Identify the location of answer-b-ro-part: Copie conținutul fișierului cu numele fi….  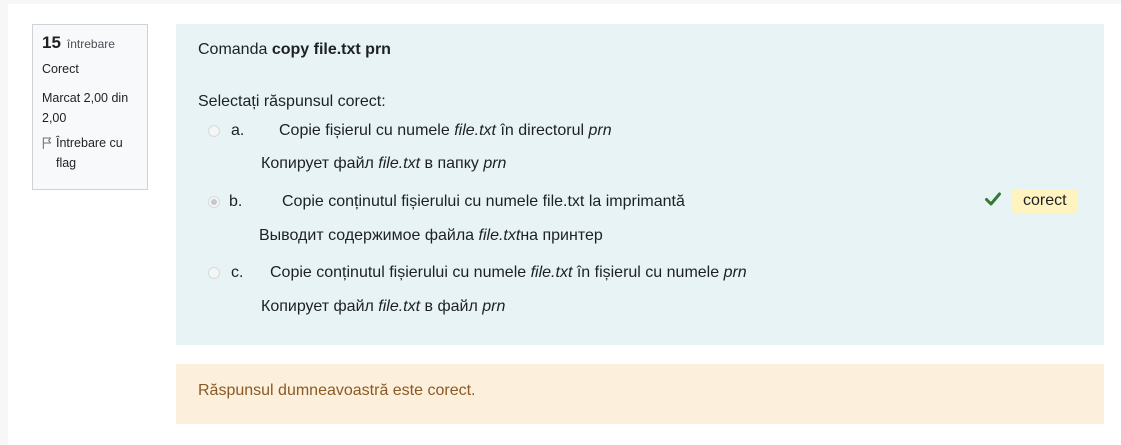
(483, 201).